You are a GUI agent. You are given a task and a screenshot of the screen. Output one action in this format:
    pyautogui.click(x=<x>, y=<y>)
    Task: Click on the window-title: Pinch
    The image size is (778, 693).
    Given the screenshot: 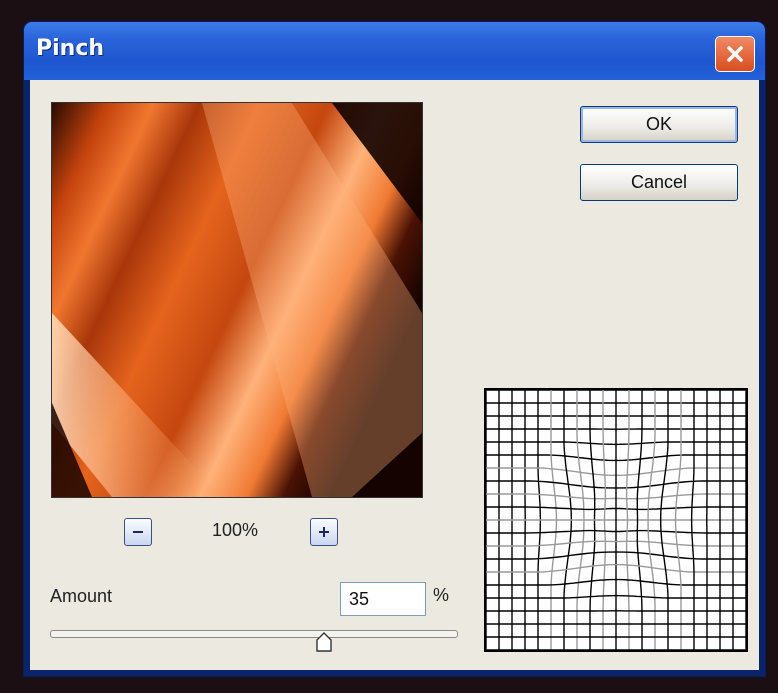 What is the action you would take?
    pyautogui.click(x=70, y=48)
    